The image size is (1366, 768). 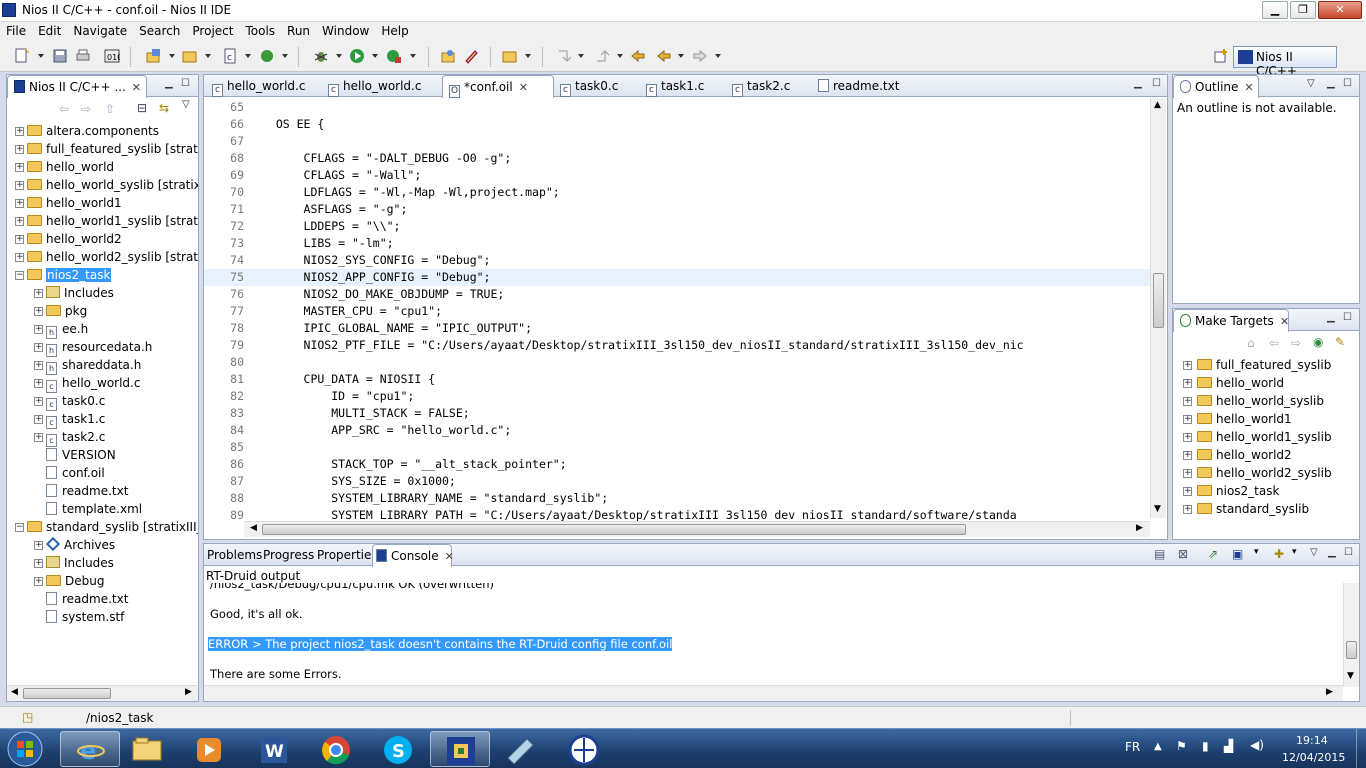 What do you see at coordinates (41, 56) in the screenshot?
I see `new-dropdown-icon` at bounding box center [41, 56].